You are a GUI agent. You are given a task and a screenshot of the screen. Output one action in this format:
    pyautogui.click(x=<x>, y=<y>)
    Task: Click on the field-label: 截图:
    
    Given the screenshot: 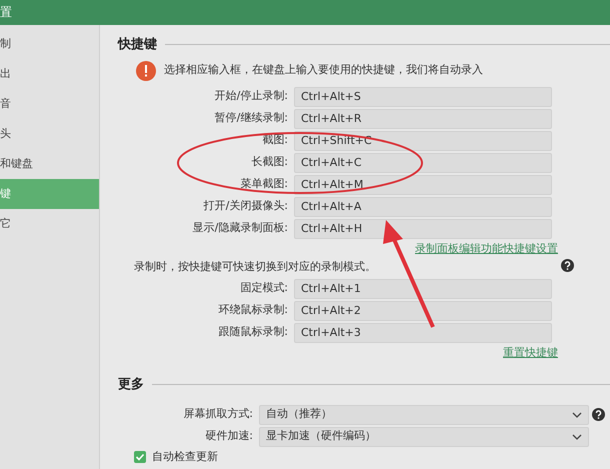 What is the action you would take?
    pyautogui.click(x=275, y=139)
    